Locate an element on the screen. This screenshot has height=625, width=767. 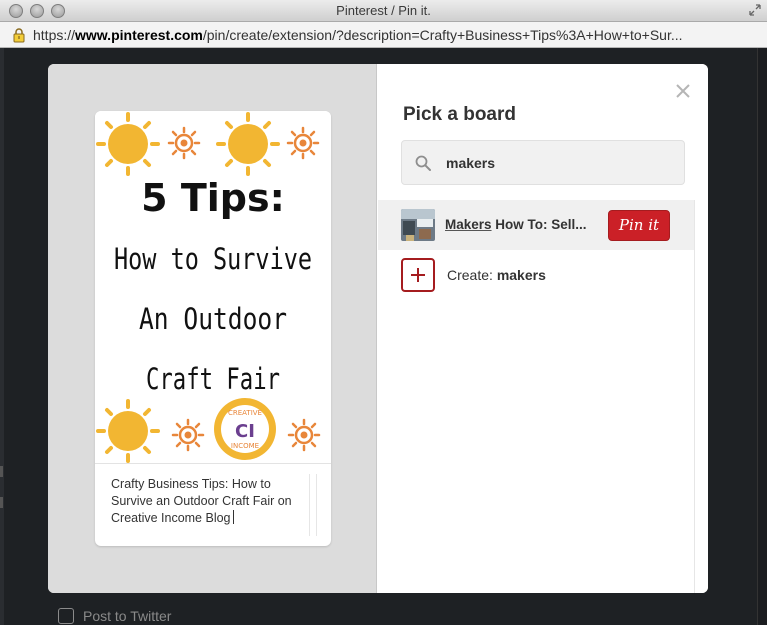
create-board-item: Create: makers is located at coordinates (536, 276).